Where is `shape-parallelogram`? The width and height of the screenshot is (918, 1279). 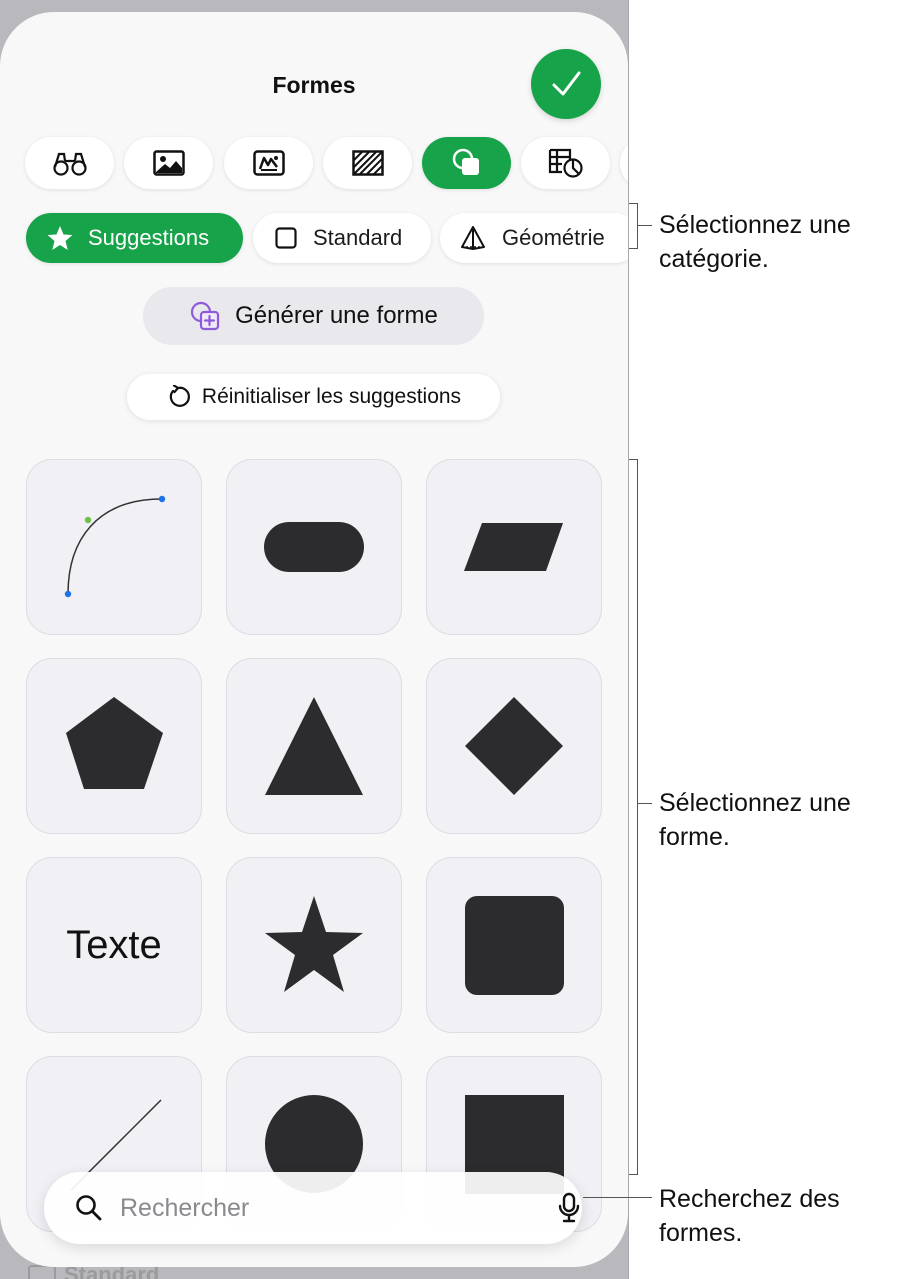 shape-parallelogram is located at coordinates (514, 547).